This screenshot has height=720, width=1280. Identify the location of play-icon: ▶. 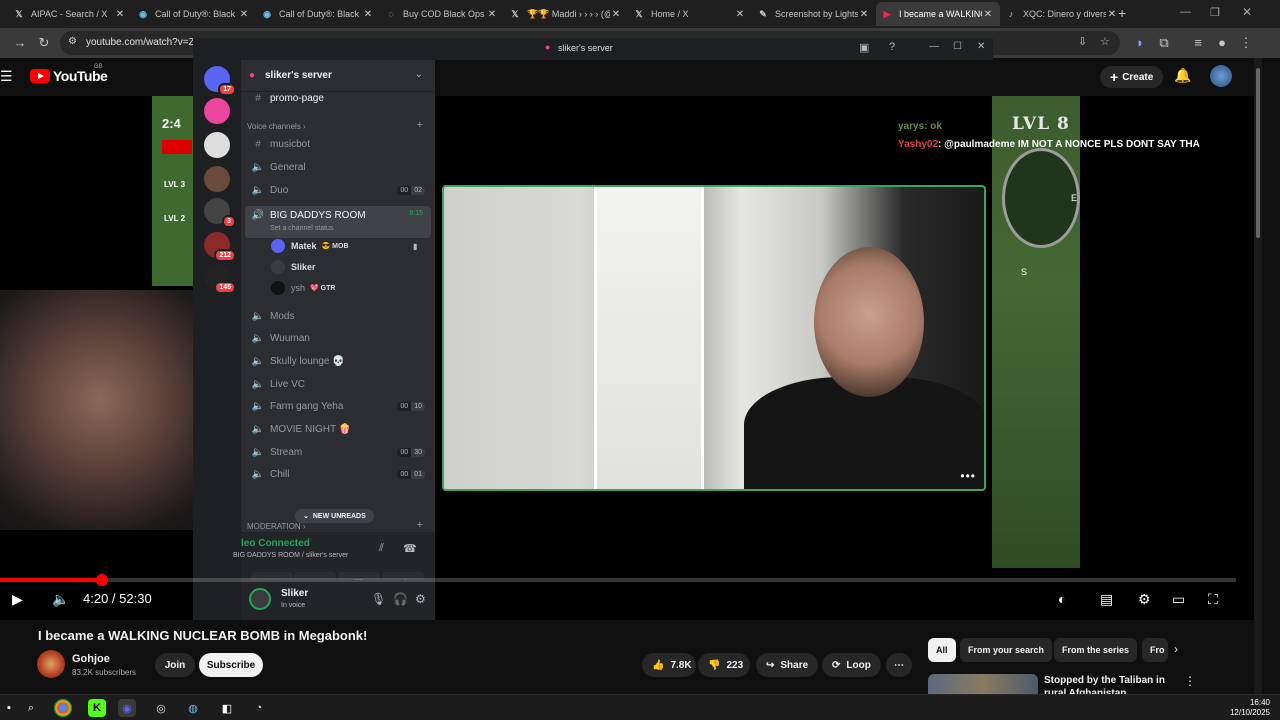
(17, 599).